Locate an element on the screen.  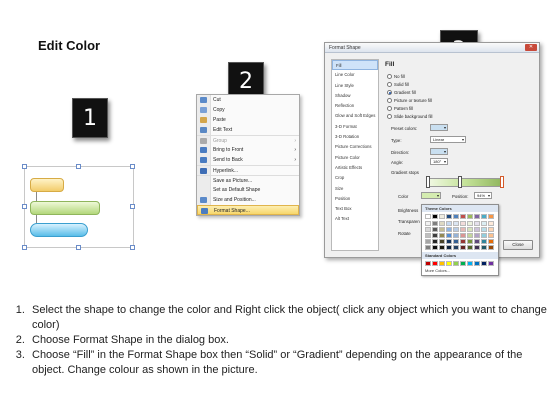
fill-option-gradient-fill: Gradient fill is located at coordinates (401, 92).